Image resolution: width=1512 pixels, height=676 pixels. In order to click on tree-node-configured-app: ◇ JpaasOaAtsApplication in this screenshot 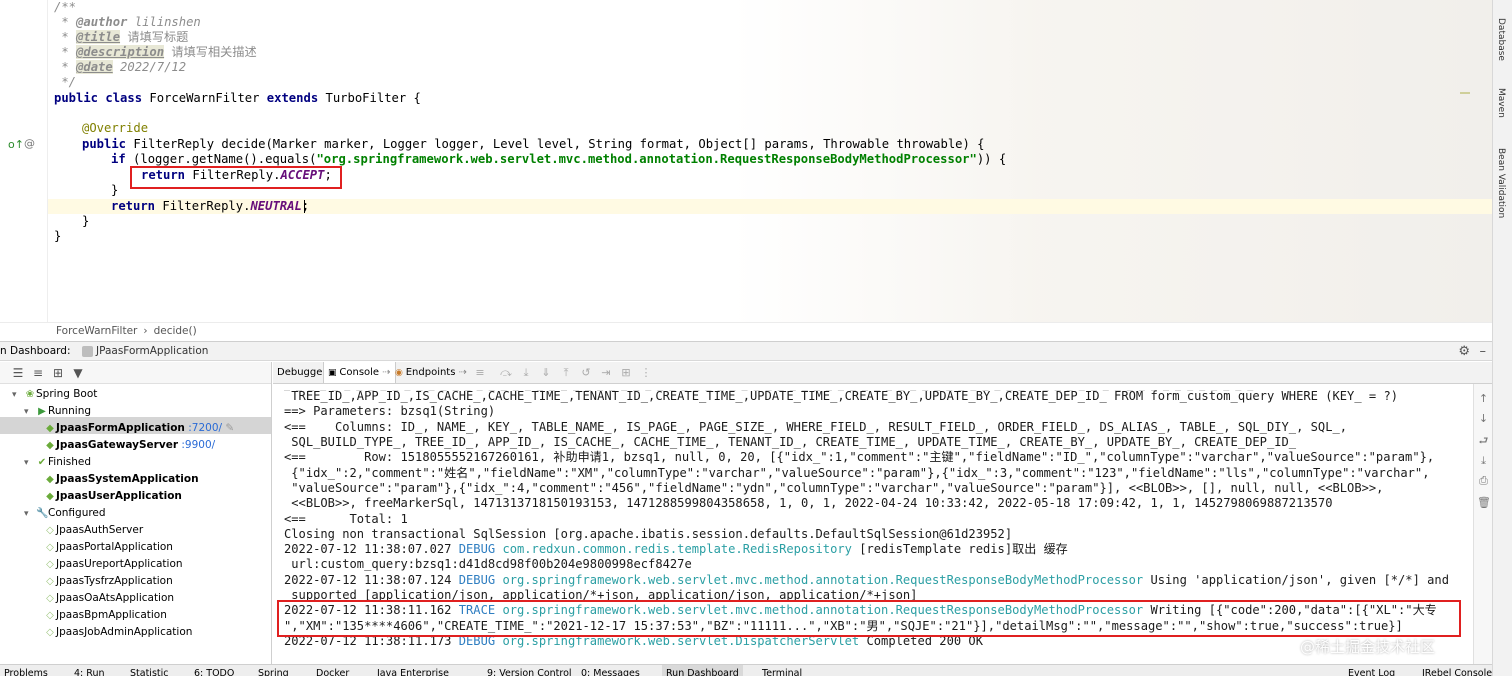, I will do `click(109, 598)`.